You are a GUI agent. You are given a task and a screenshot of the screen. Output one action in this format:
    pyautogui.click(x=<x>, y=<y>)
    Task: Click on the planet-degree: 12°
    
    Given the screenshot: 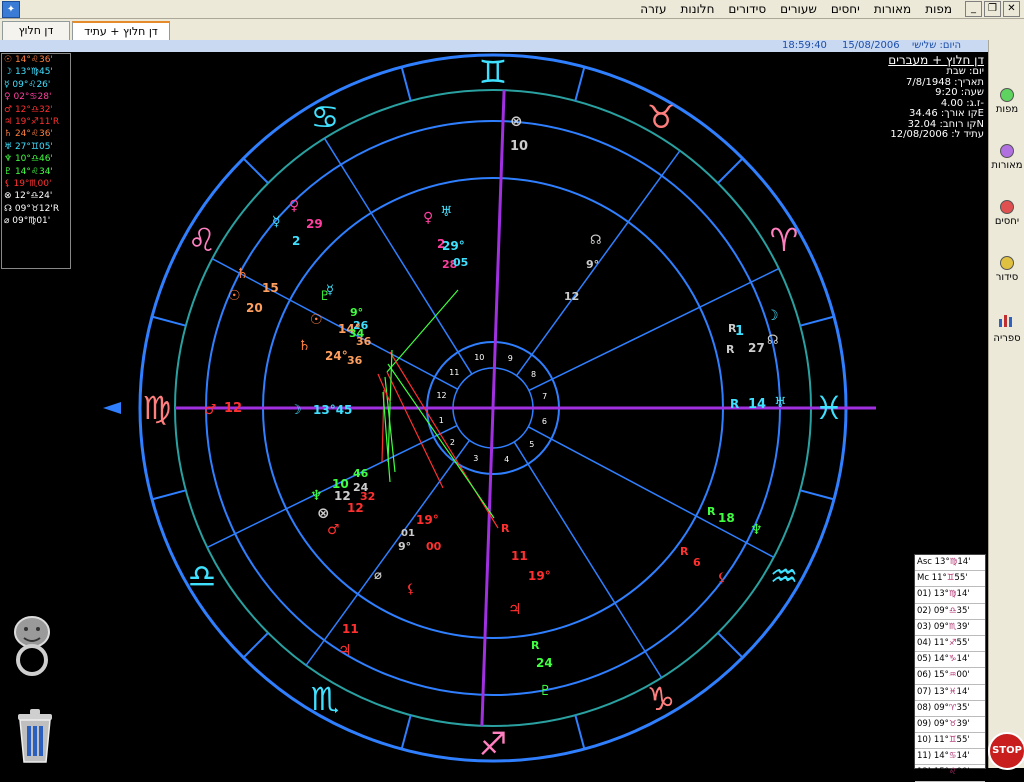 What is the action you would take?
    pyautogui.click(x=22, y=196)
    